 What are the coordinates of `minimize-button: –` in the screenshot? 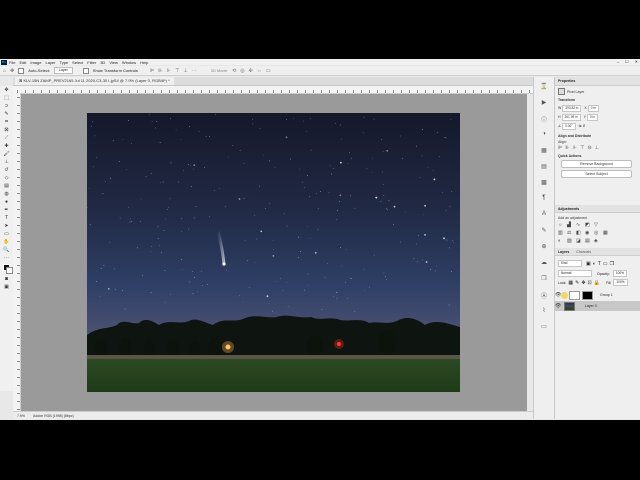 It's located at (618, 61).